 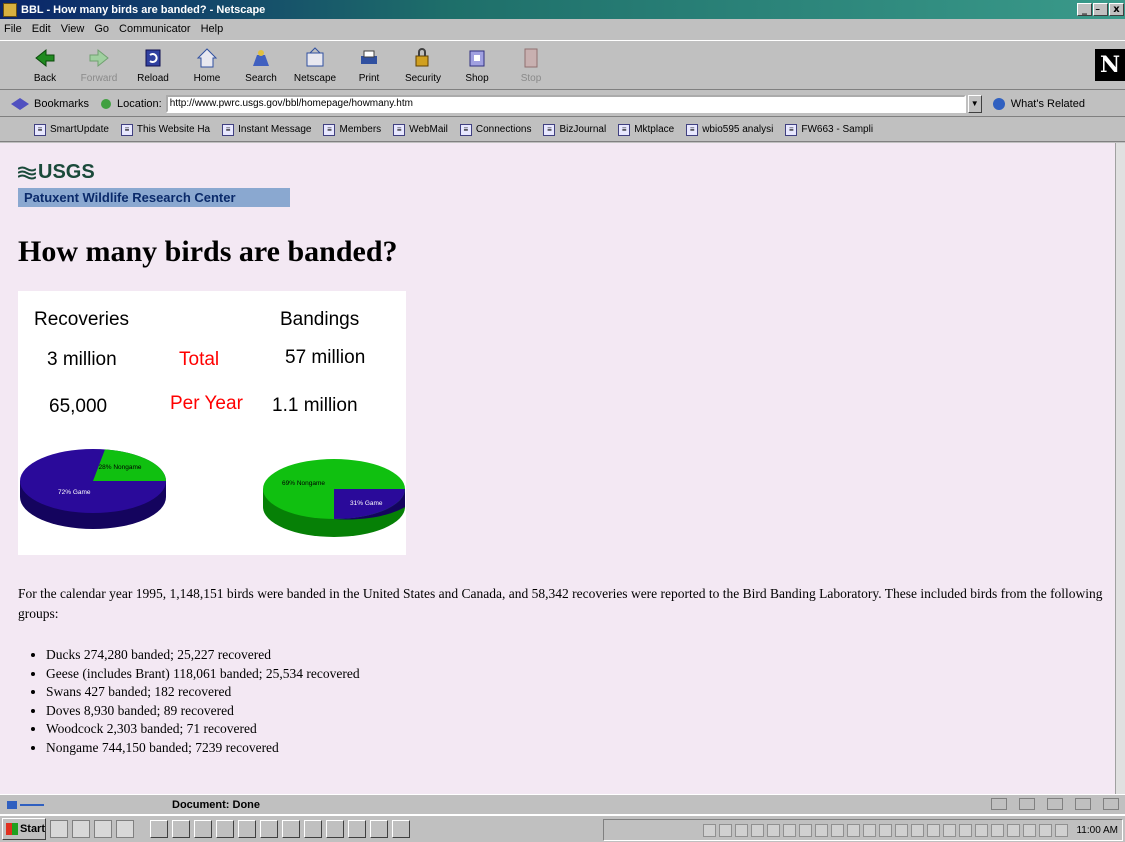 What do you see at coordinates (99, 58) in the screenshot?
I see `forward-arrow-icon` at bounding box center [99, 58].